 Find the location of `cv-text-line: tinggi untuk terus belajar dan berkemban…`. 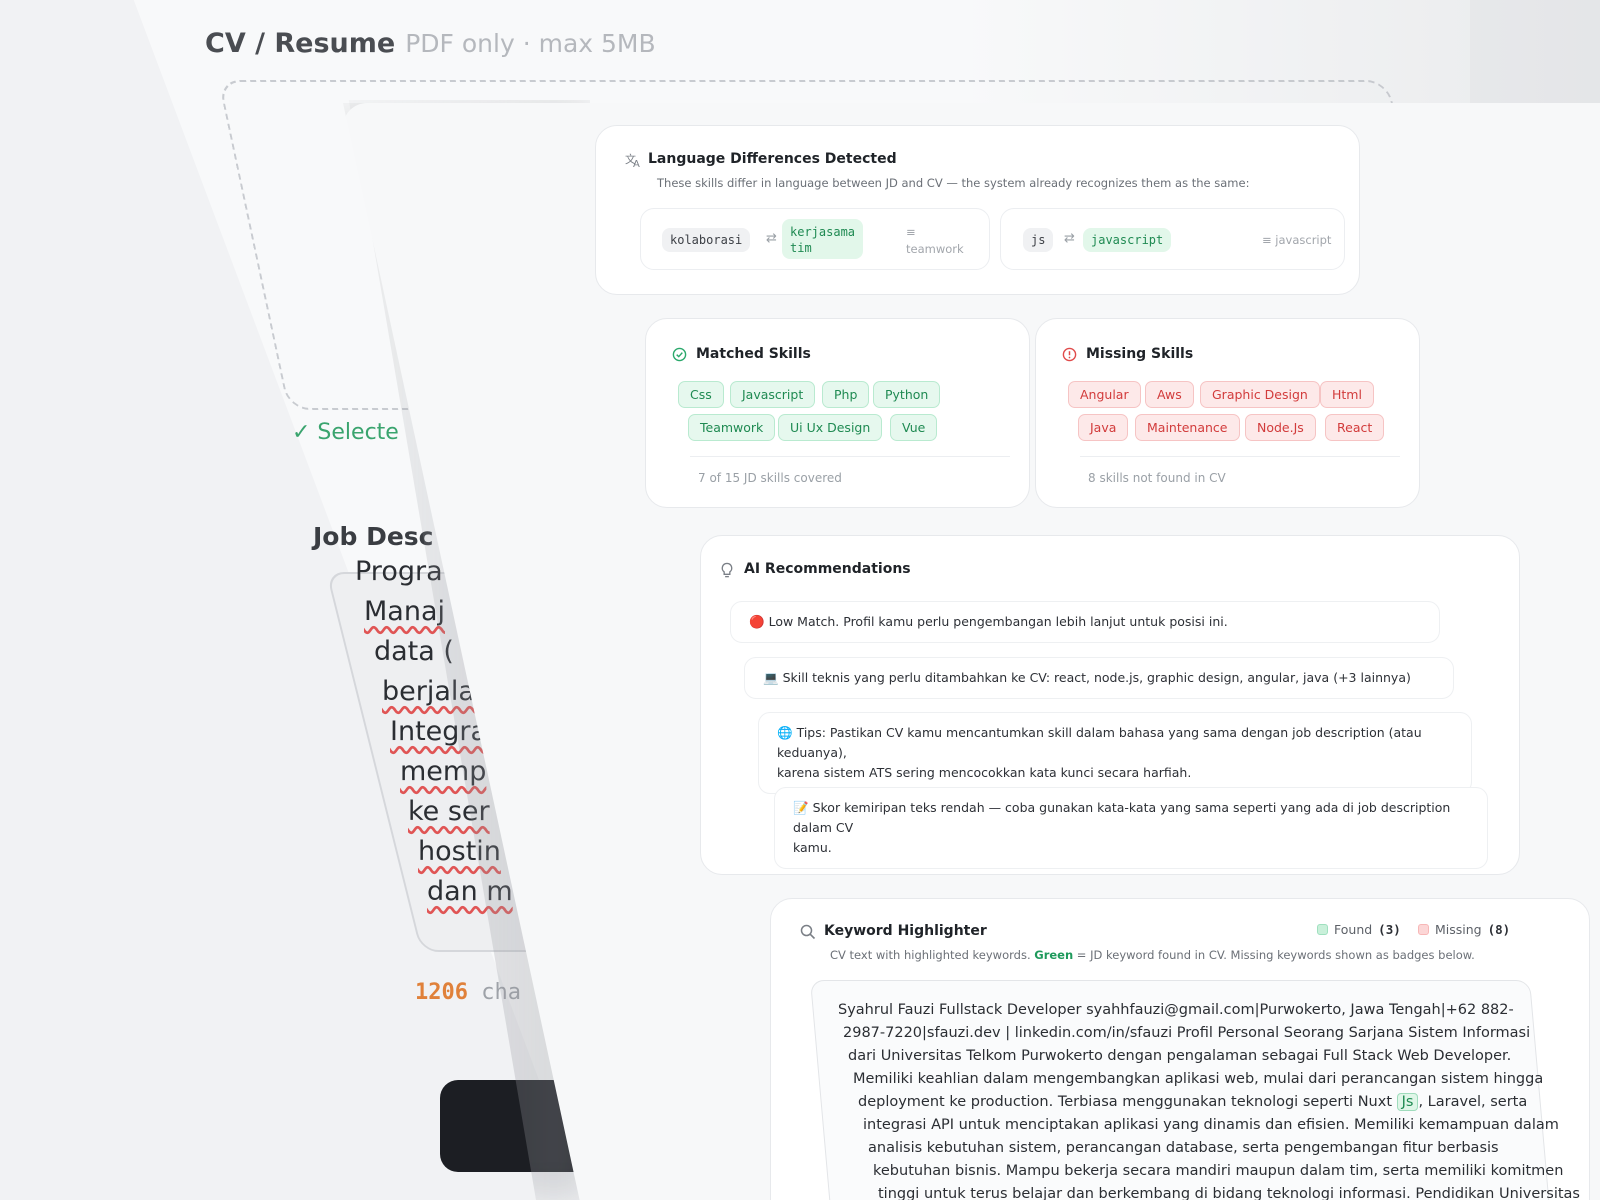

cv-text-line: tinggi untuk terus belajar dan berkemban… is located at coordinates (1229, 1193).